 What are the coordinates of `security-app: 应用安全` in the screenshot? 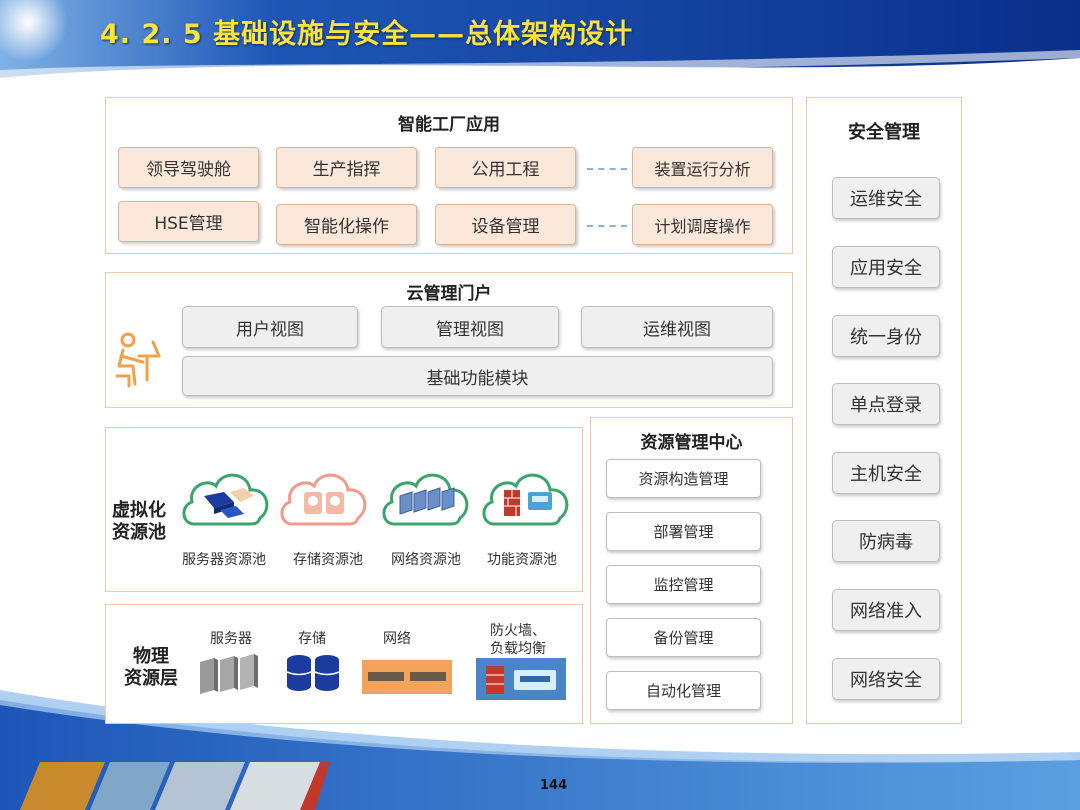 It's located at (886, 267).